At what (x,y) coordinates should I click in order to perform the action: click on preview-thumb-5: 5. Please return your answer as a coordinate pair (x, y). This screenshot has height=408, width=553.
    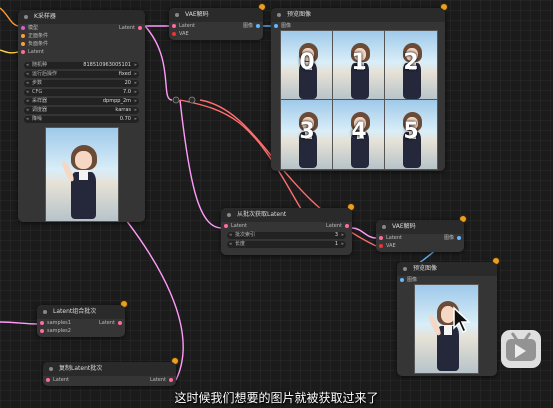
    Looking at the image, I should click on (411, 134).